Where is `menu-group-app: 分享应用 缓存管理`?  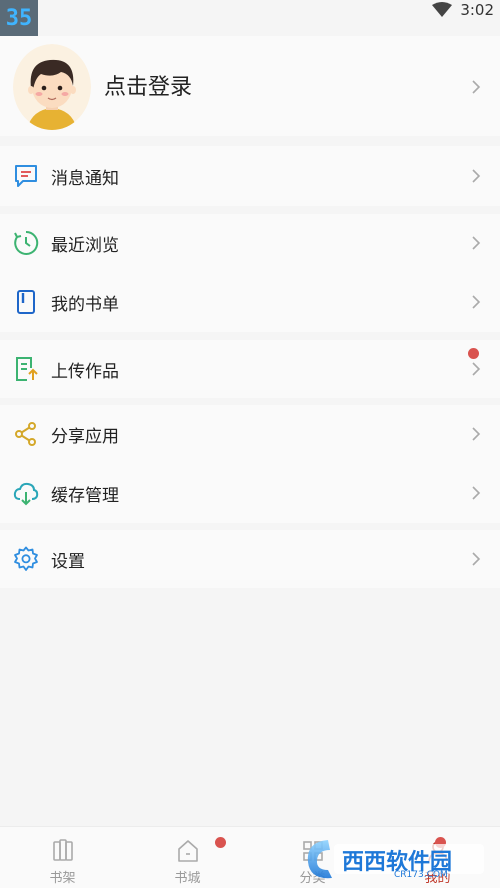
menu-group-app: 分享应用 缓存管理 is located at coordinates (250, 464).